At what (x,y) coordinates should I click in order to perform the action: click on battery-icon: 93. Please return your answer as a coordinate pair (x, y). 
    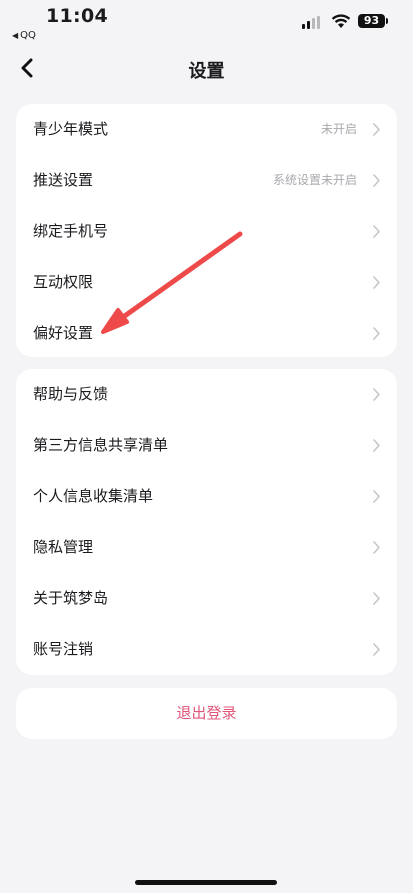
    Looking at the image, I should click on (371, 21).